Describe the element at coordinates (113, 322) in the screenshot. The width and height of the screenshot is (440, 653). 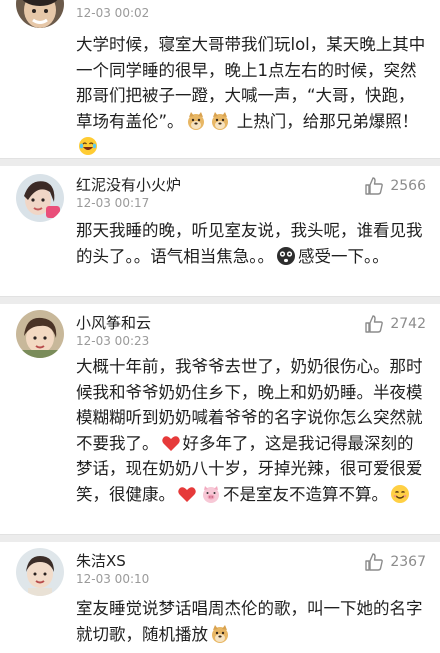
I see `username: 小风筝和云` at that location.